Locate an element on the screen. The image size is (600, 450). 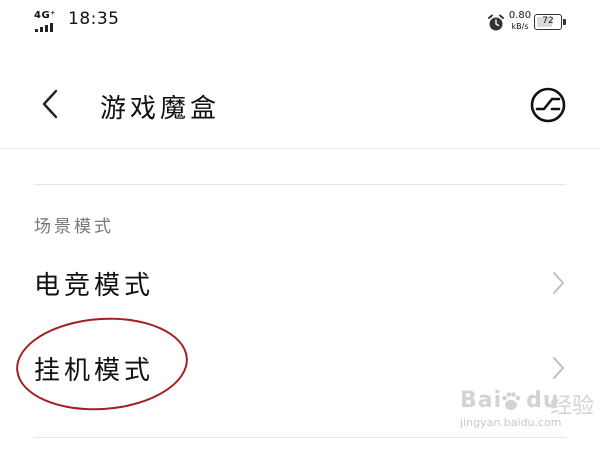
back-button is located at coordinates (52, 105).